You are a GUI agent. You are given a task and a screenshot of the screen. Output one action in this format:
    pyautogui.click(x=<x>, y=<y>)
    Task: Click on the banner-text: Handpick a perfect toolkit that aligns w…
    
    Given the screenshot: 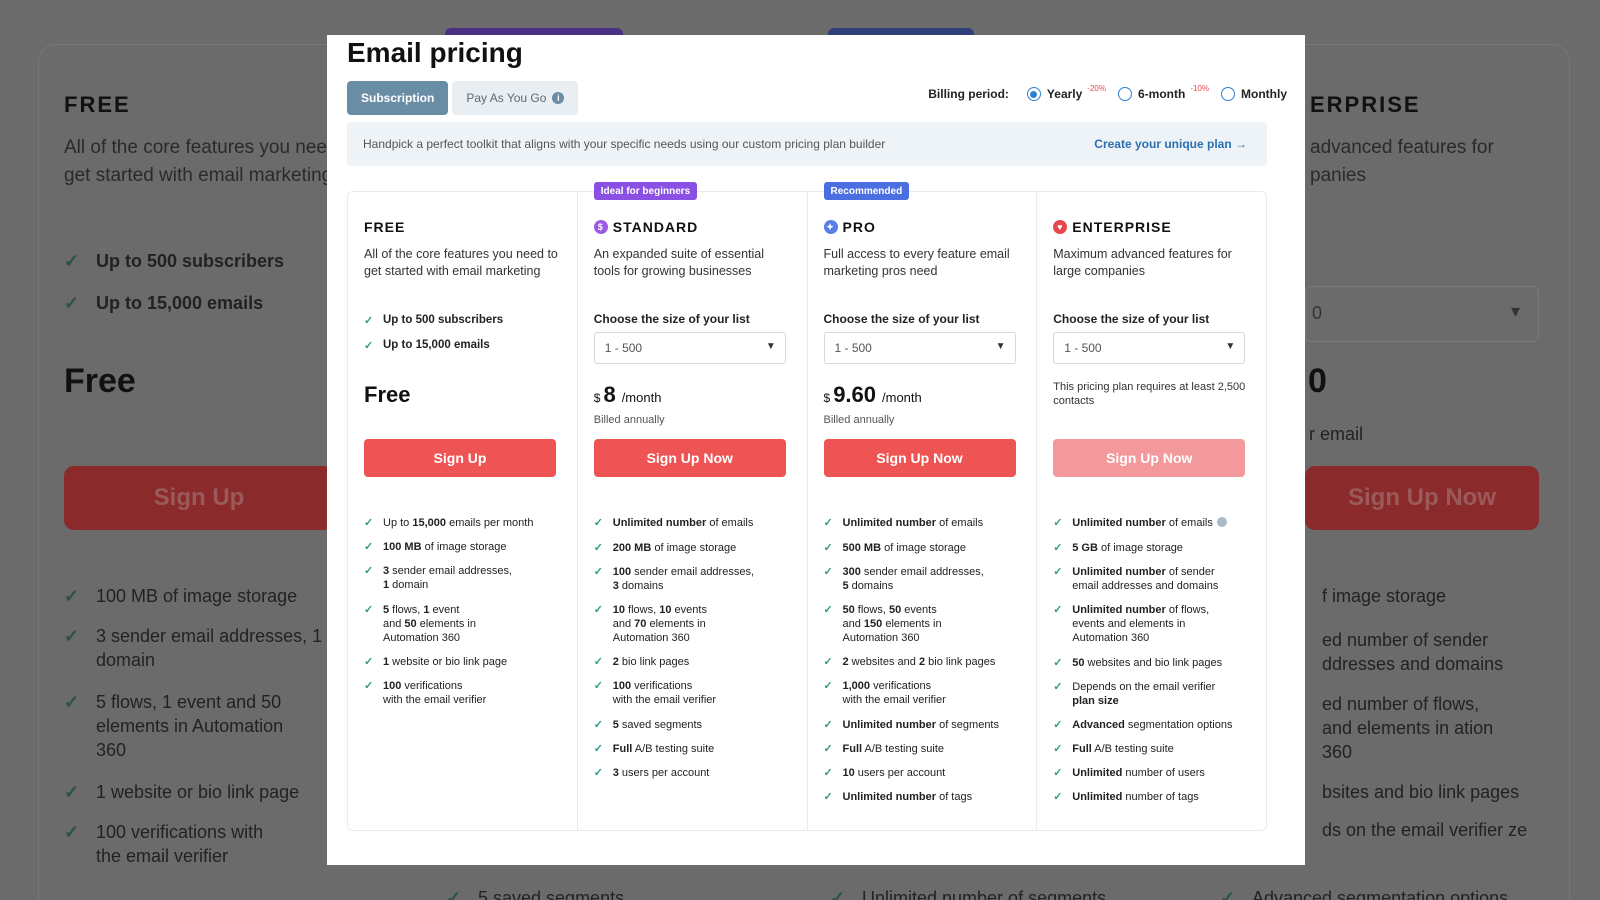 What is the action you would take?
    pyautogui.click(x=624, y=144)
    